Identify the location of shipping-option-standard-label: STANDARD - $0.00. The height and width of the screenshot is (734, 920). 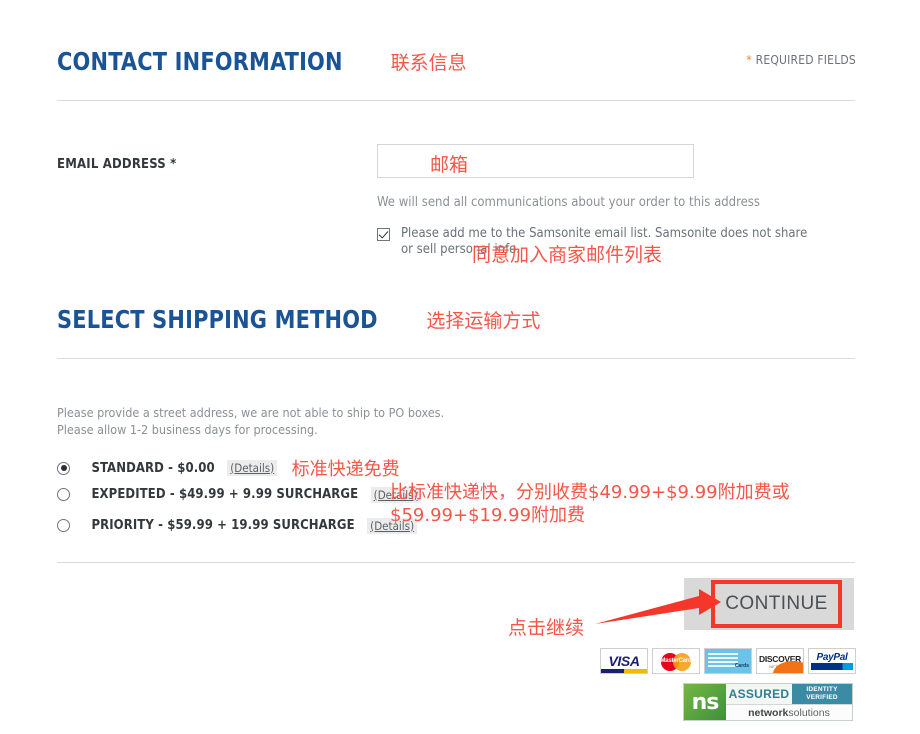
(153, 468).